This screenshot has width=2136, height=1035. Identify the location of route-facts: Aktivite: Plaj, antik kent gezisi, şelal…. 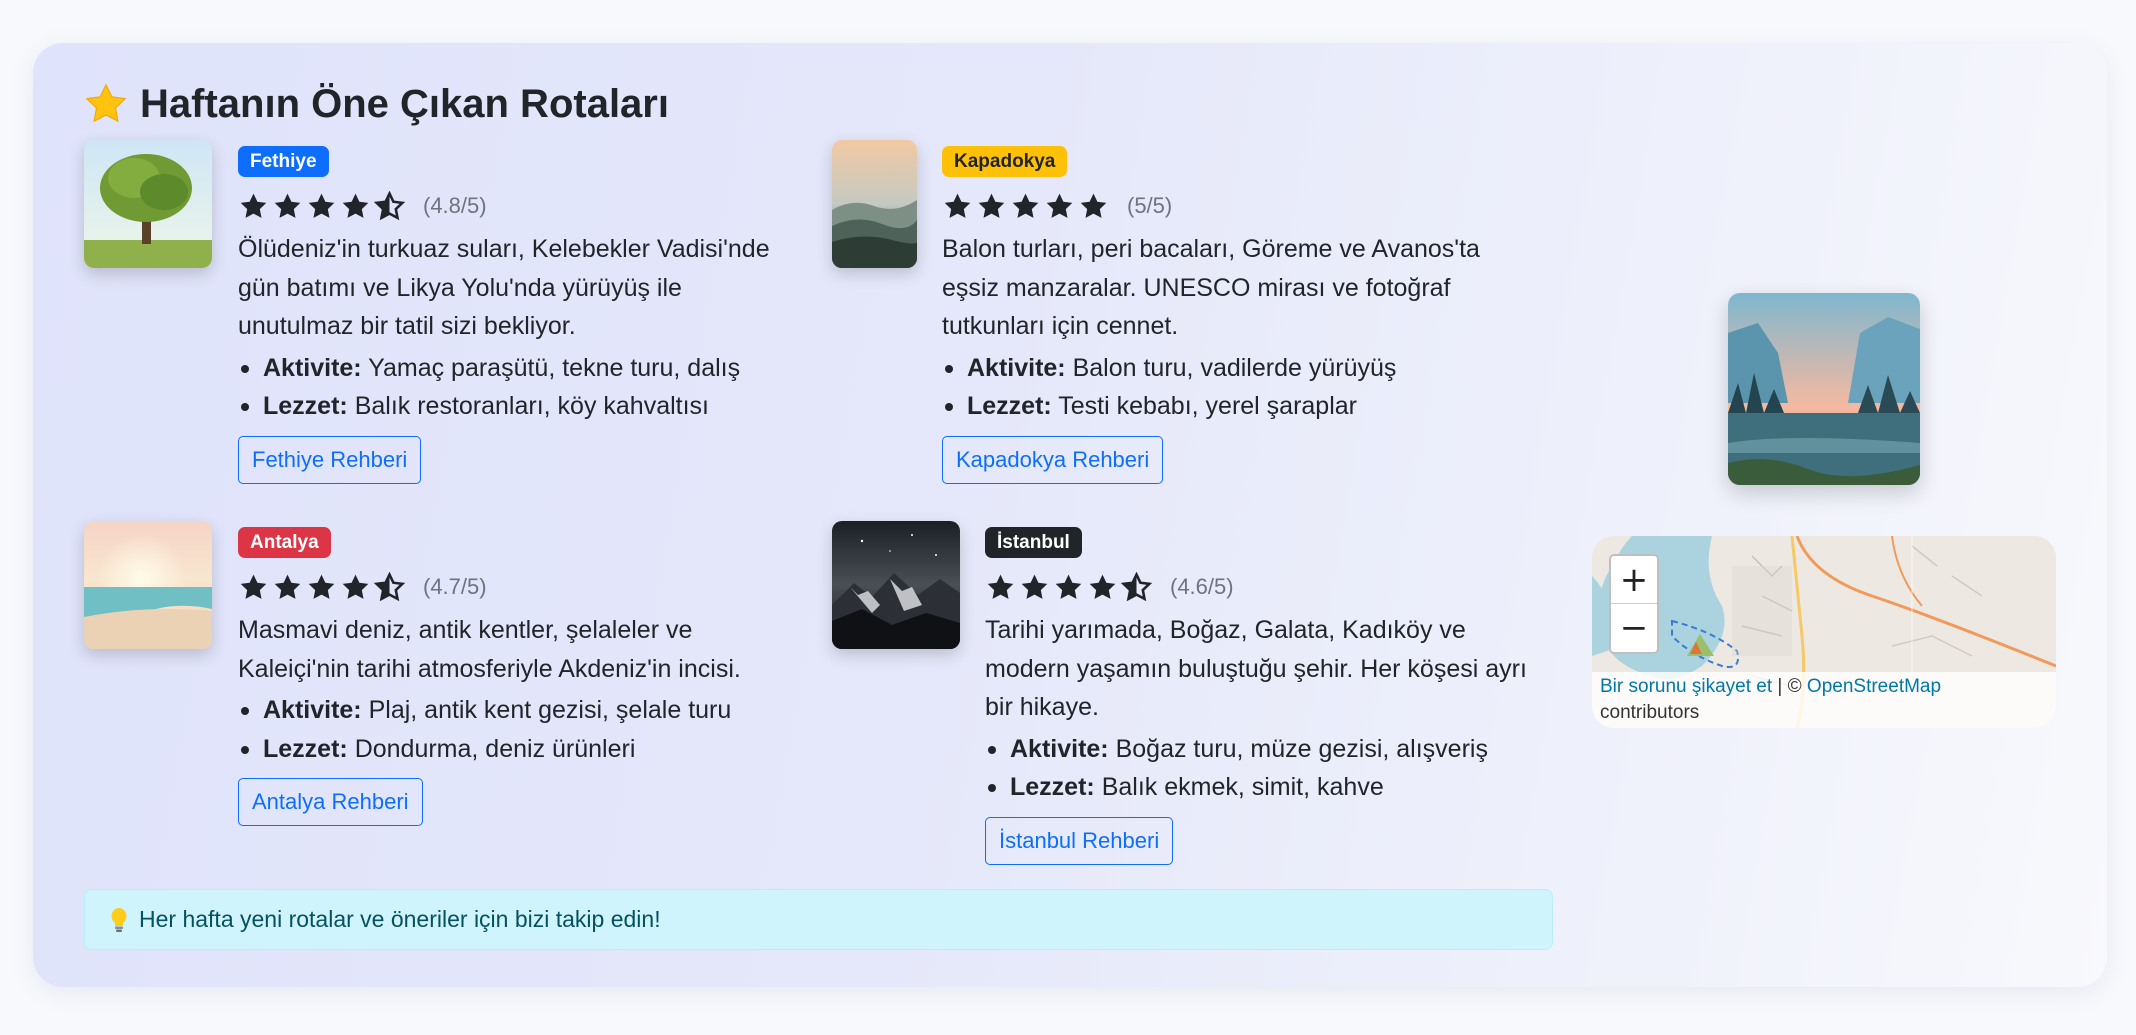
(518, 729).